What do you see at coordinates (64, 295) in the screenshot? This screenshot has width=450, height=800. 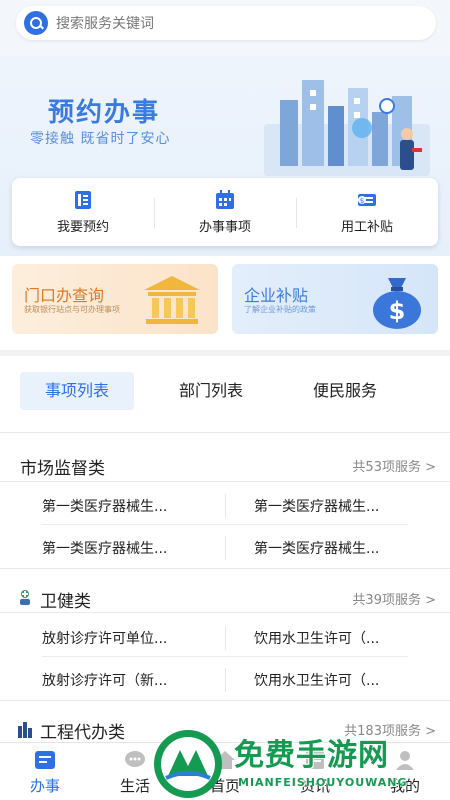 I see `promo-title: 门口办查询` at bounding box center [64, 295].